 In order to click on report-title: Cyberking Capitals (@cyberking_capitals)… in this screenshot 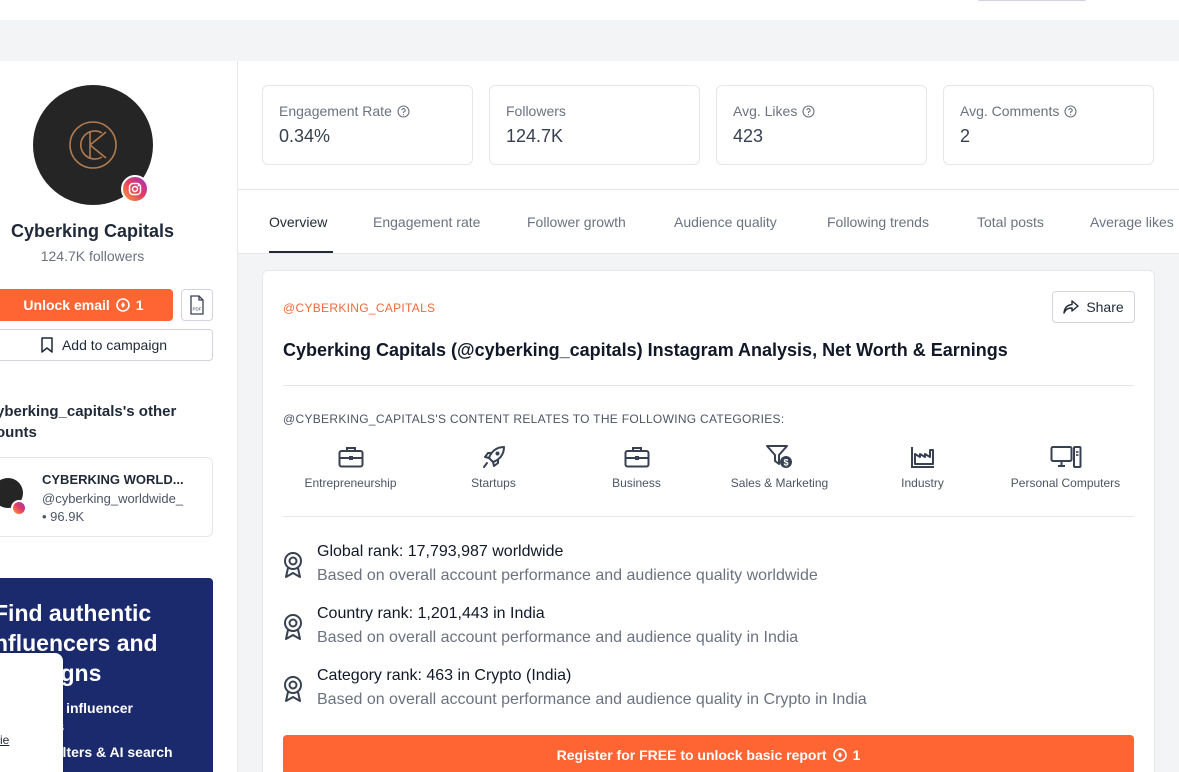, I will do `click(645, 350)`.